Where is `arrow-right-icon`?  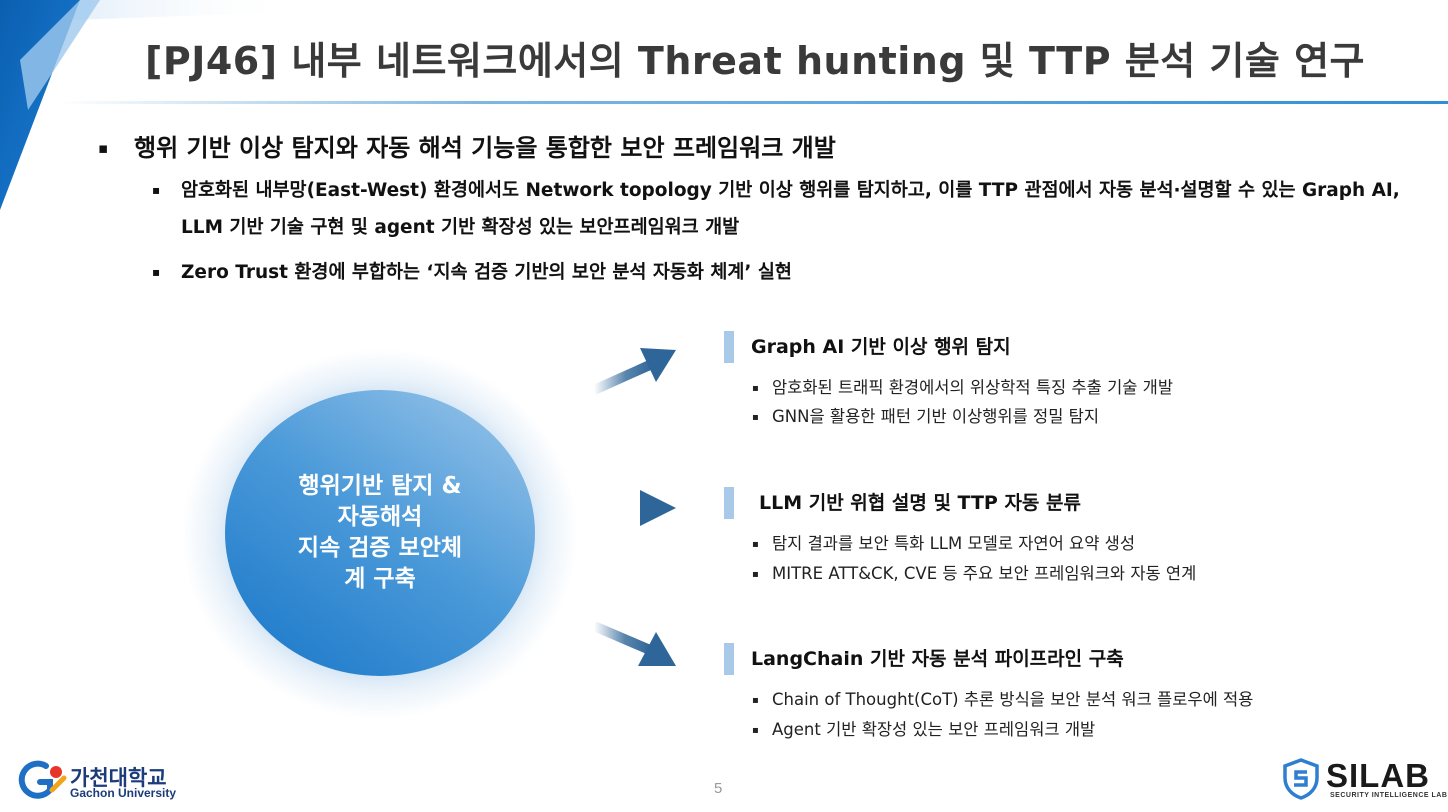 arrow-right-icon is located at coordinates (635, 508).